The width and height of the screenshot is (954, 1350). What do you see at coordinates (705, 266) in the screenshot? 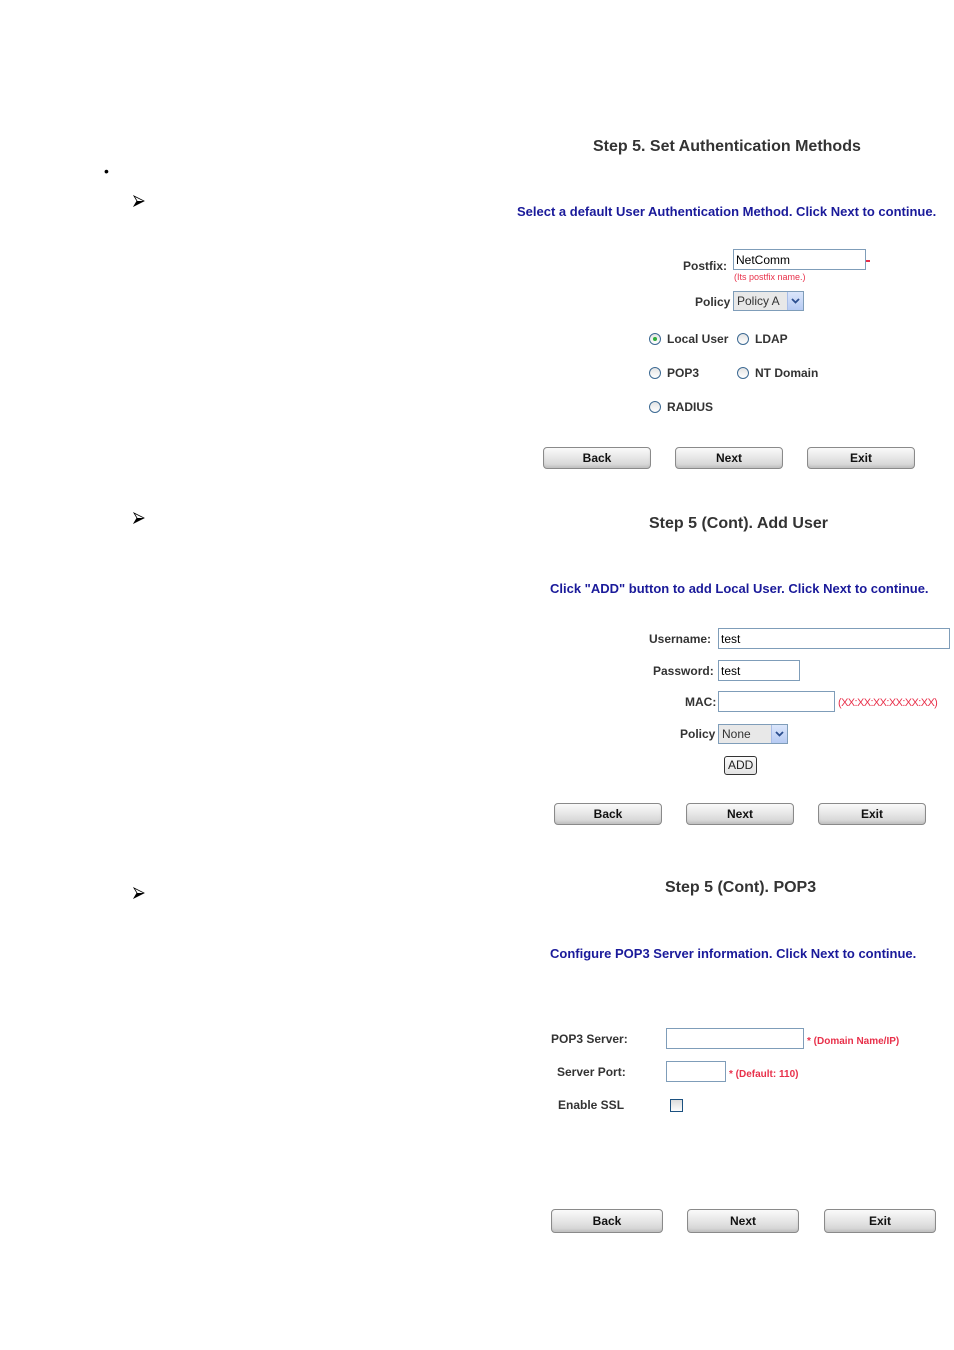
I see `postfix-label: Postfix:` at bounding box center [705, 266].